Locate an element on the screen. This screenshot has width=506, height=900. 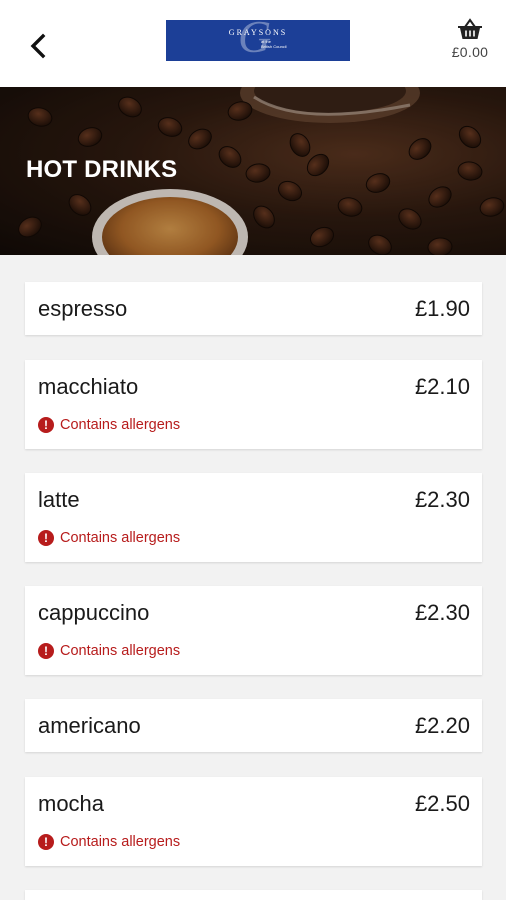
basket-total: £0.00 is located at coordinates (470, 52).